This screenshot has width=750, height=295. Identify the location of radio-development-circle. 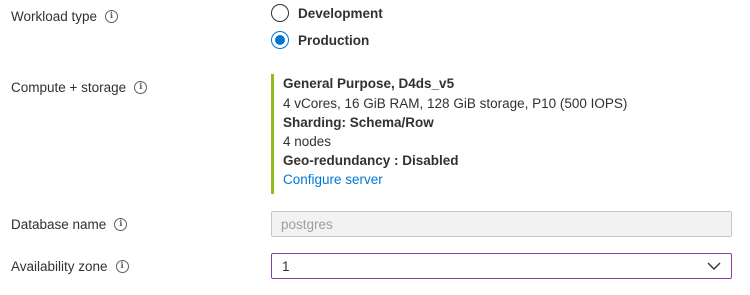
(280, 13).